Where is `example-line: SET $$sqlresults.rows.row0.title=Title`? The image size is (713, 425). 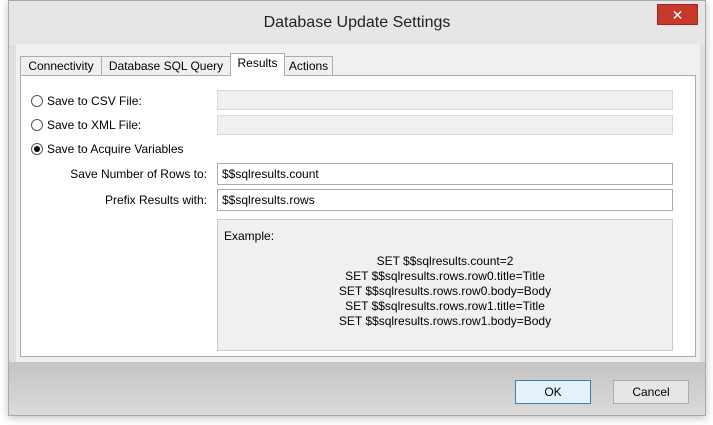
example-line: SET $$sqlresults.rows.row0.title=Title is located at coordinates (445, 276).